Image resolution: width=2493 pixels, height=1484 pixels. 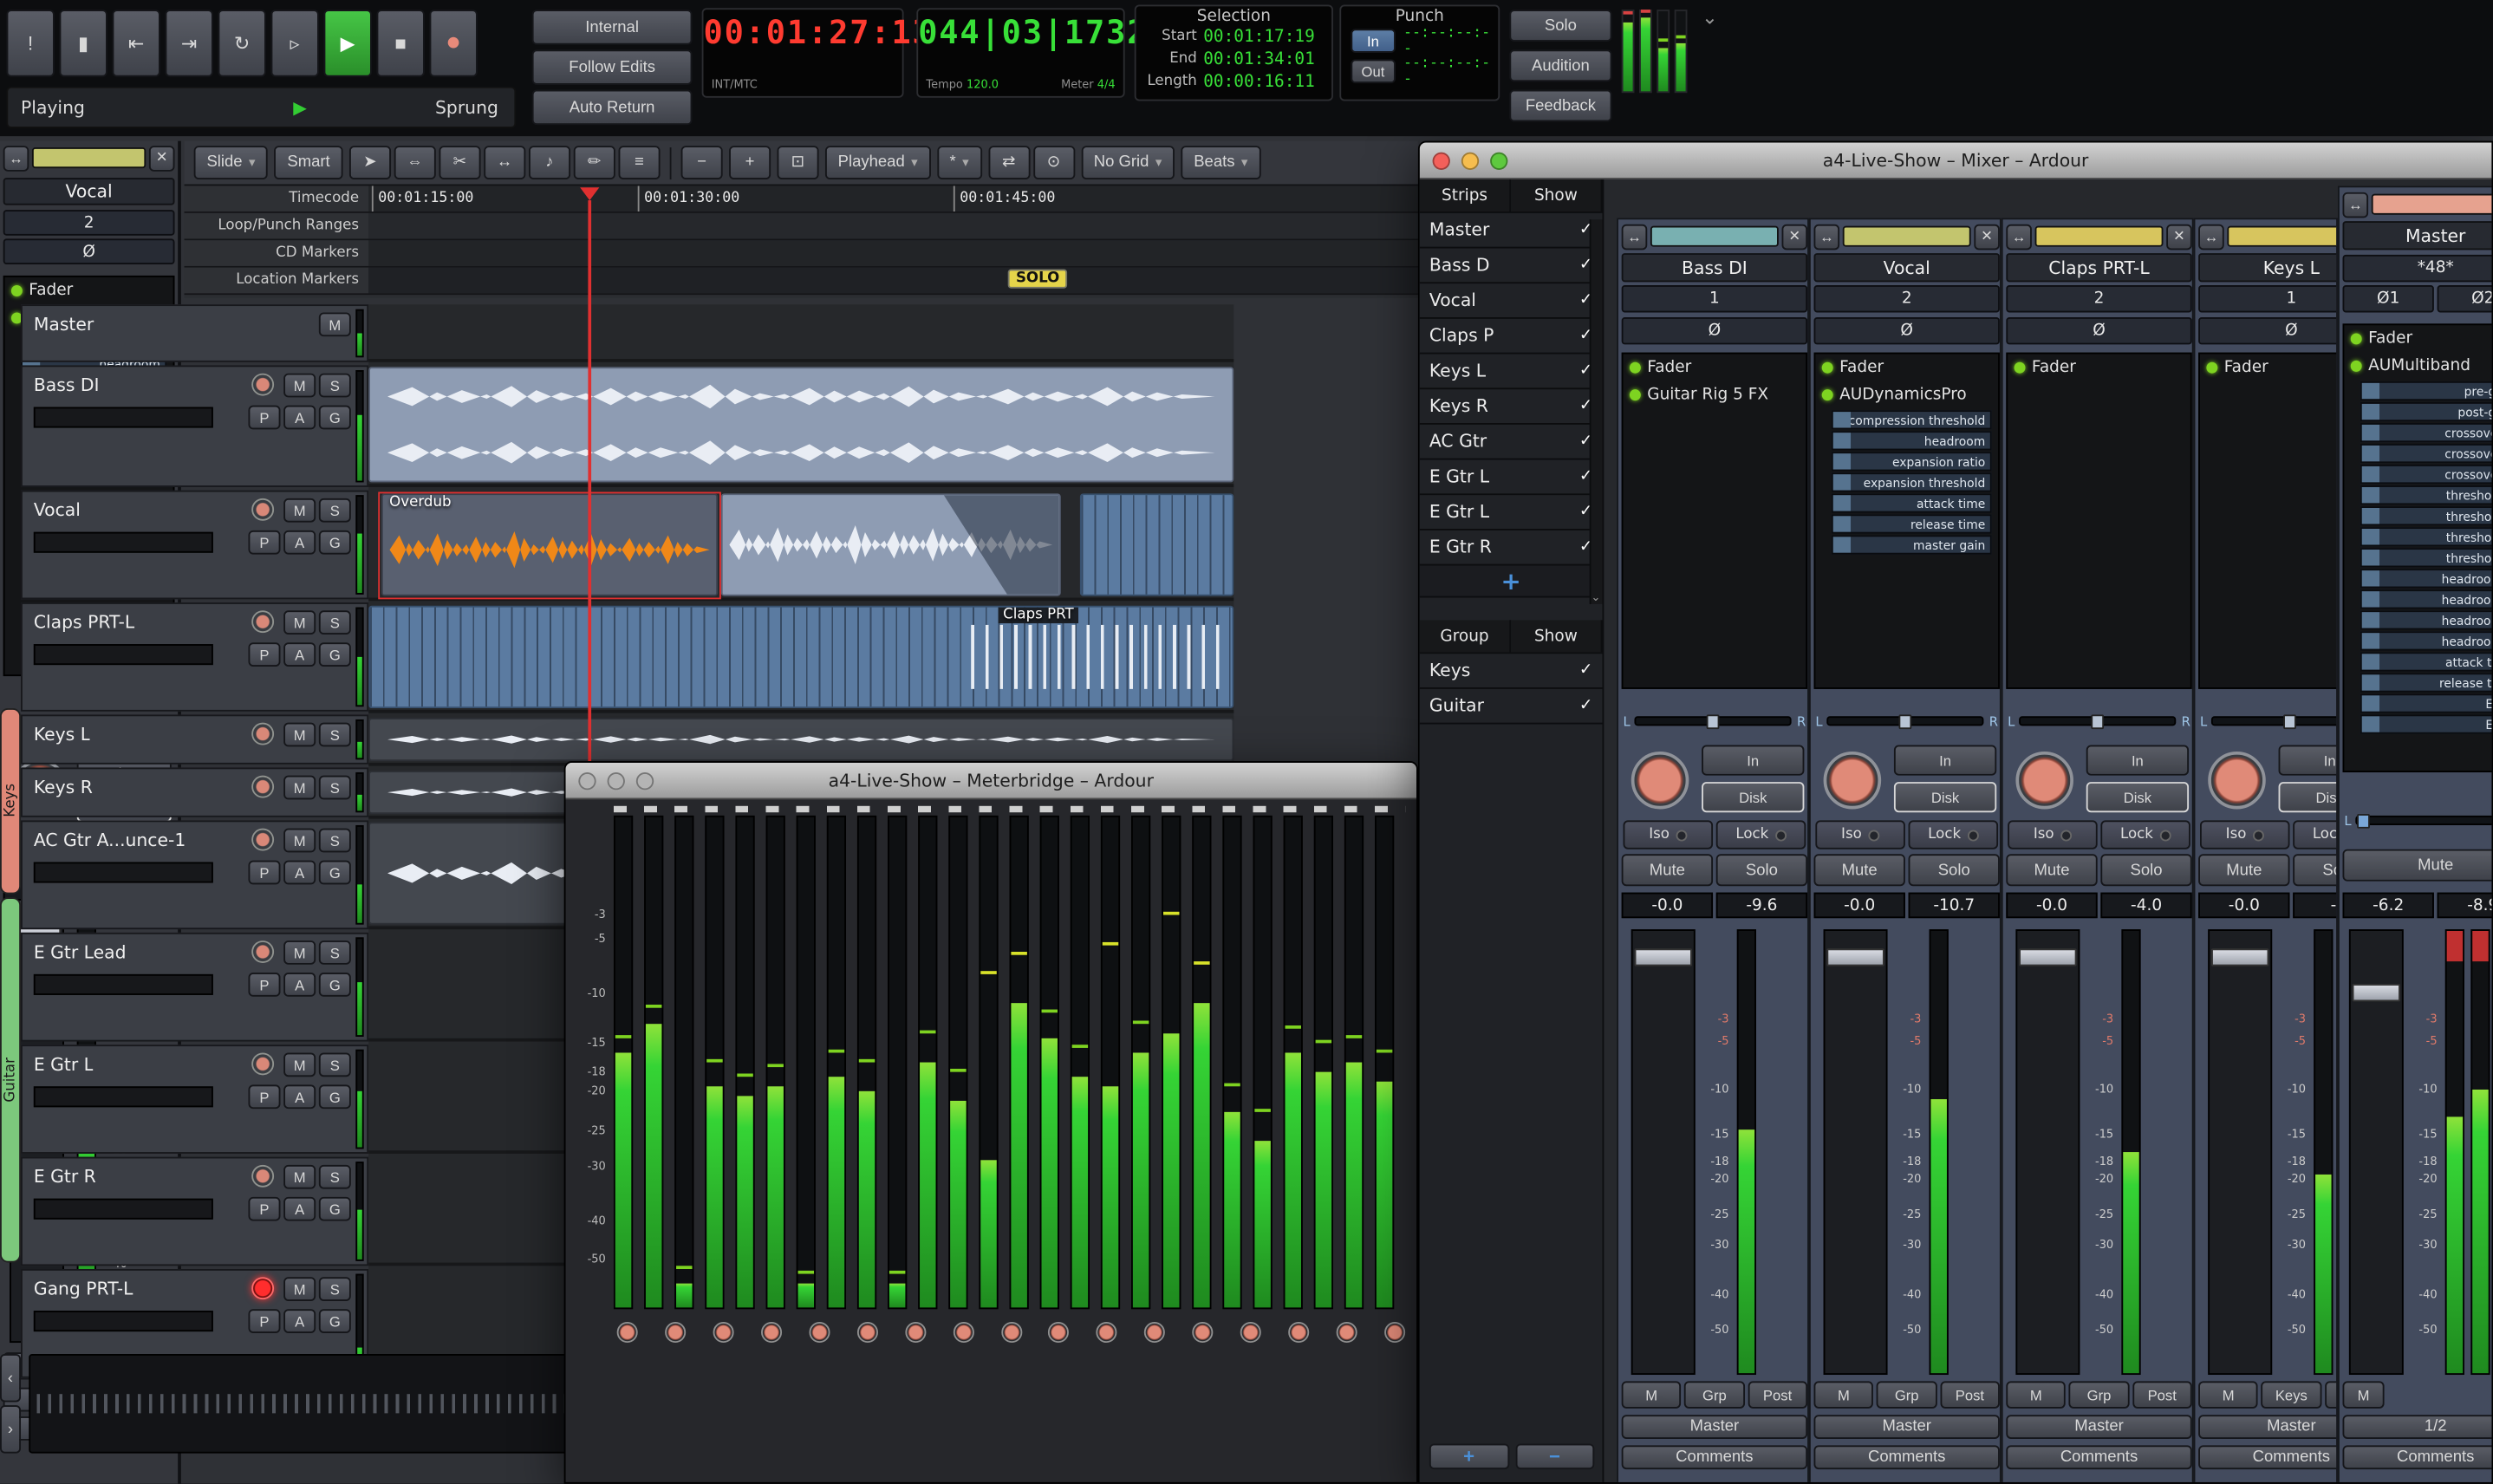 What do you see at coordinates (612, 67) in the screenshot?
I see `follow-edits-button: Follow Edits` at bounding box center [612, 67].